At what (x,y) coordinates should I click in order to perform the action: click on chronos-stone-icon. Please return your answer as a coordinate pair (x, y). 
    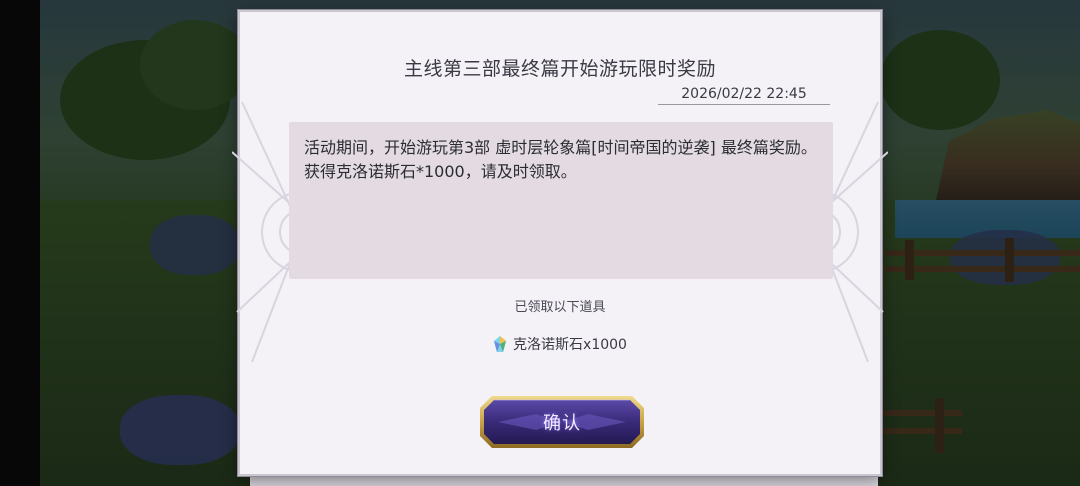
    Looking at the image, I should click on (500, 344).